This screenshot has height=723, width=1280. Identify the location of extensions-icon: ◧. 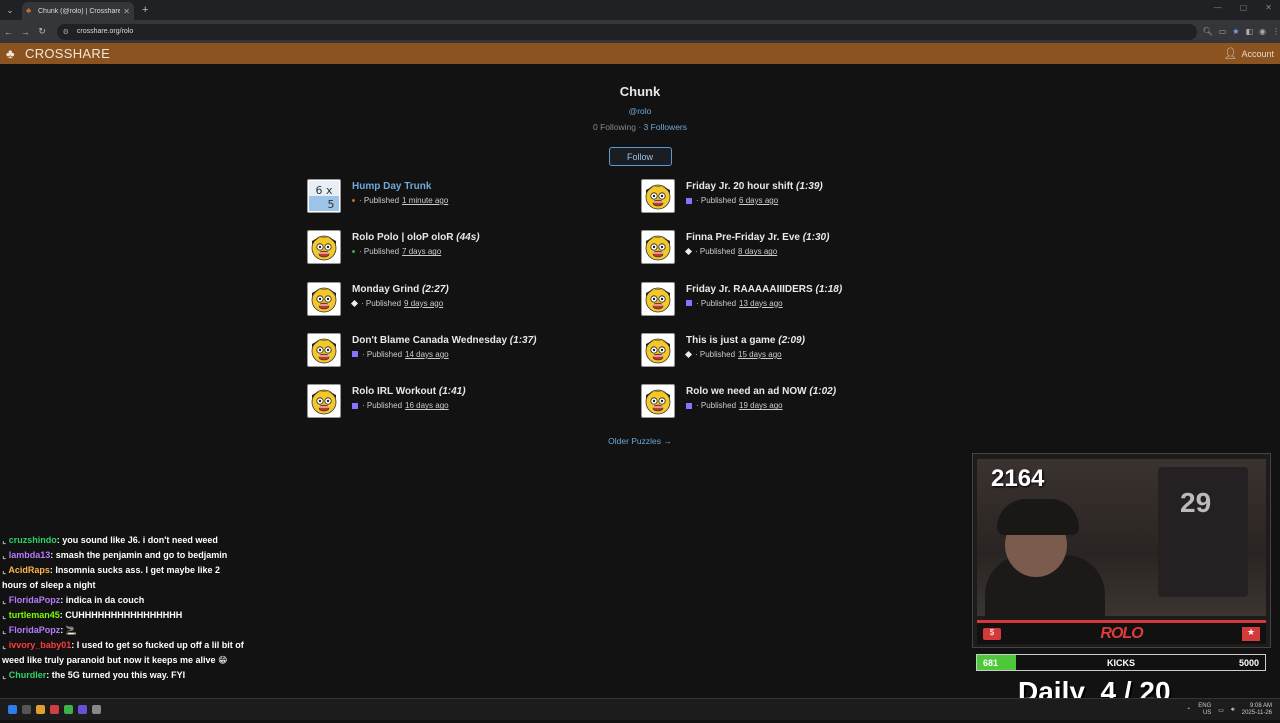
(1249, 31).